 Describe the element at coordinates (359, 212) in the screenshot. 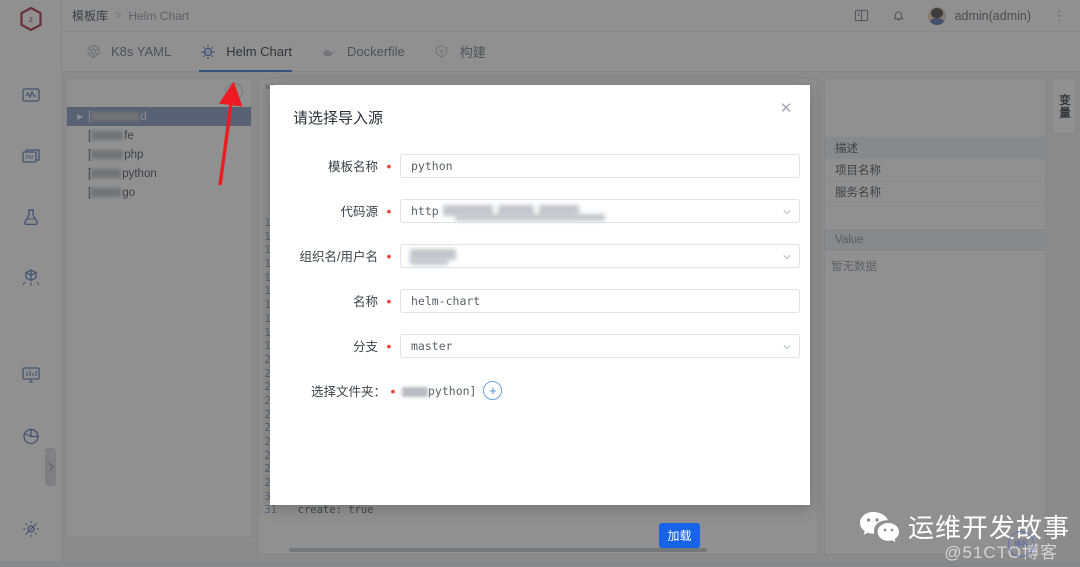

I see `field-label: 代码源` at that location.